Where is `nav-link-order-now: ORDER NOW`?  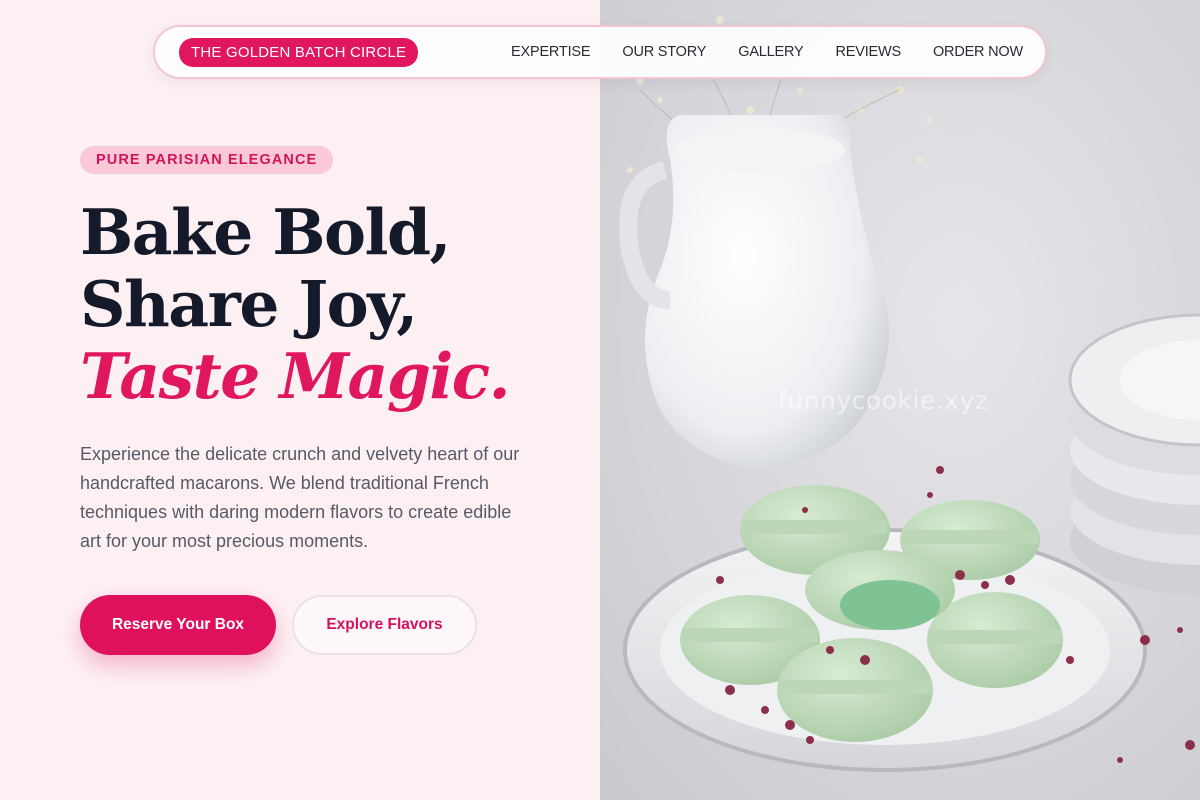 nav-link-order-now: ORDER NOW is located at coordinates (978, 52).